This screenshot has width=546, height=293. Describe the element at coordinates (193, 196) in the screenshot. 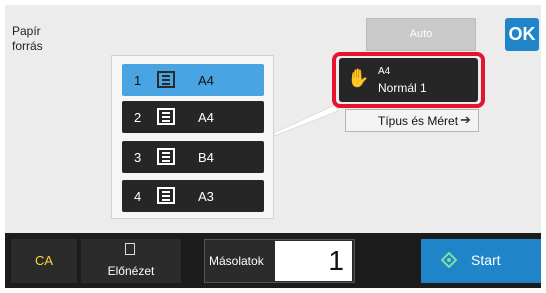

I see `tray-4-button: 4 A3` at that location.